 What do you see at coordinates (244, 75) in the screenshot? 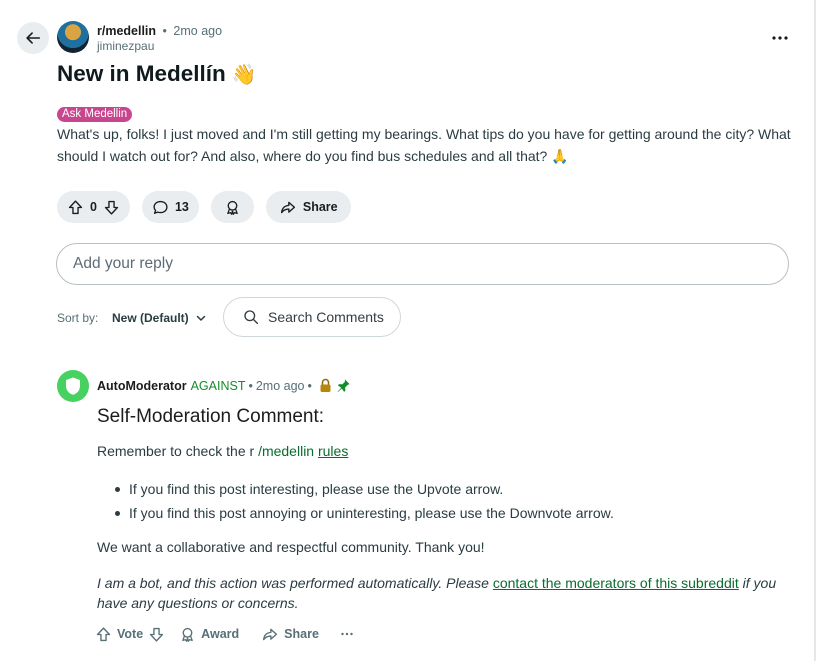
I see `wave-emoji: 👋` at bounding box center [244, 75].